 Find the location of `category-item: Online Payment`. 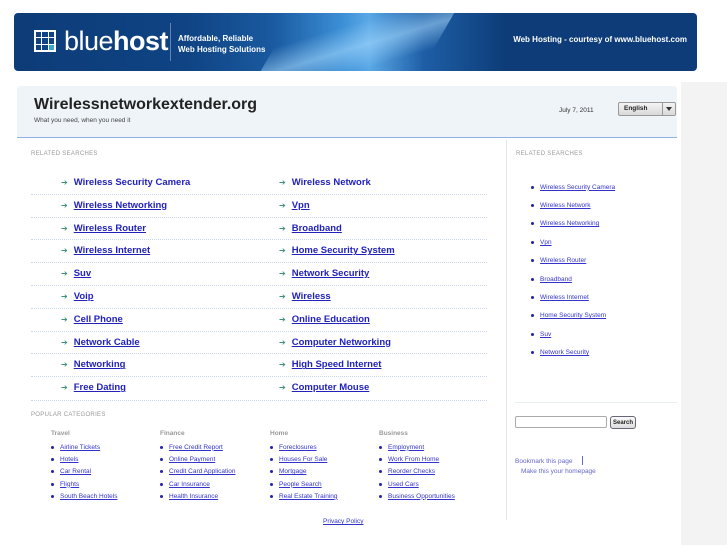

category-item: Online Payment is located at coordinates (197, 459).